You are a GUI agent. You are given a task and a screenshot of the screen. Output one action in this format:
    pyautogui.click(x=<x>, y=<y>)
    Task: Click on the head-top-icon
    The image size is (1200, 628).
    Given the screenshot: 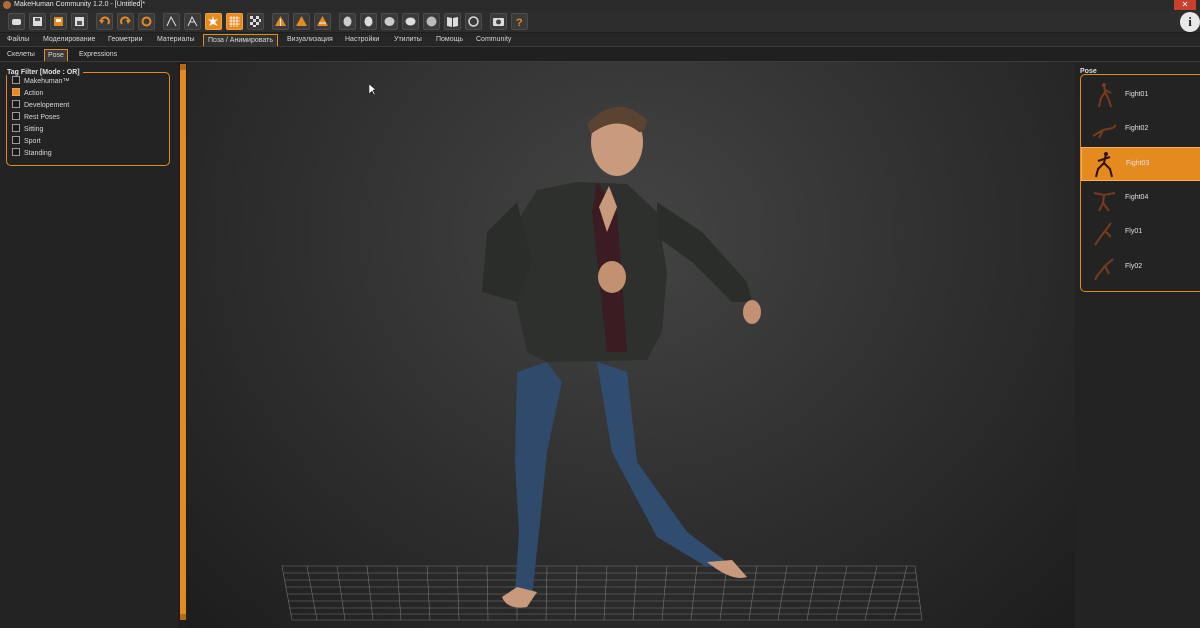 What is the action you would take?
    pyautogui.click(x=431, y=21)
    